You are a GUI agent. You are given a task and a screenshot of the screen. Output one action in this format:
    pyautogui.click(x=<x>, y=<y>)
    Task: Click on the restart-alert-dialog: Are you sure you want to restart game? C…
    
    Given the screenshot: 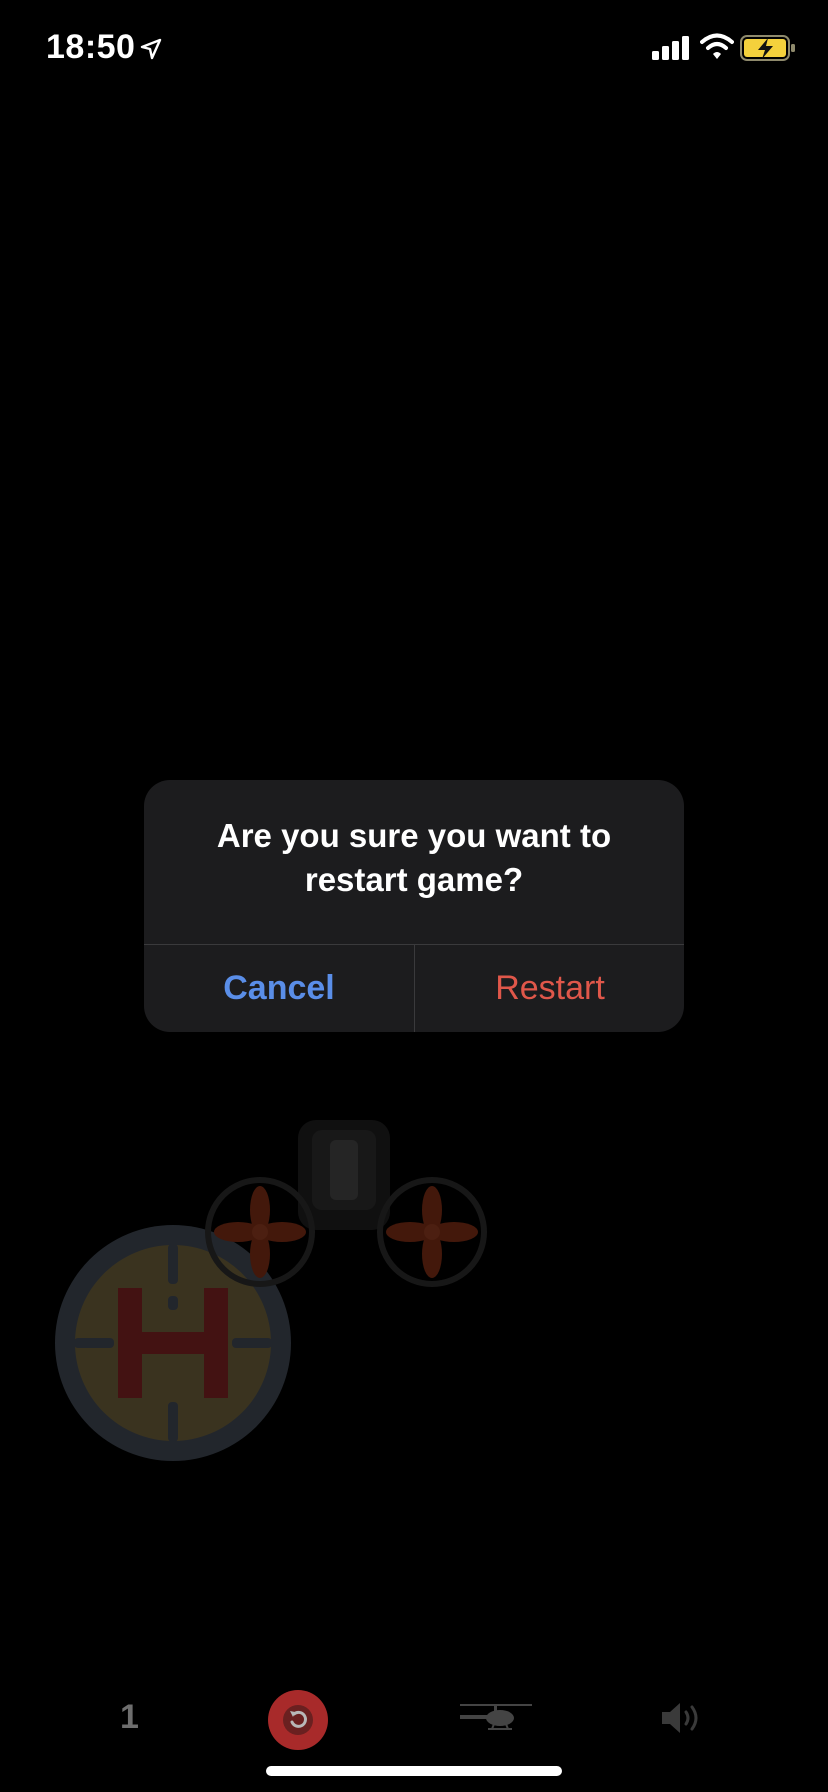 What is the action you would take?
    pyautogui.click(x=414, y=906)
    